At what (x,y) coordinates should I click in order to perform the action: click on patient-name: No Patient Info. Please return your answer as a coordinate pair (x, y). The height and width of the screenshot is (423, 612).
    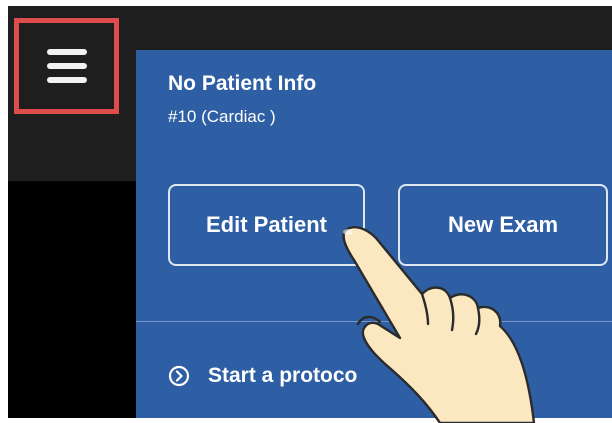
    Looking at the image, I should click on (242, 83).